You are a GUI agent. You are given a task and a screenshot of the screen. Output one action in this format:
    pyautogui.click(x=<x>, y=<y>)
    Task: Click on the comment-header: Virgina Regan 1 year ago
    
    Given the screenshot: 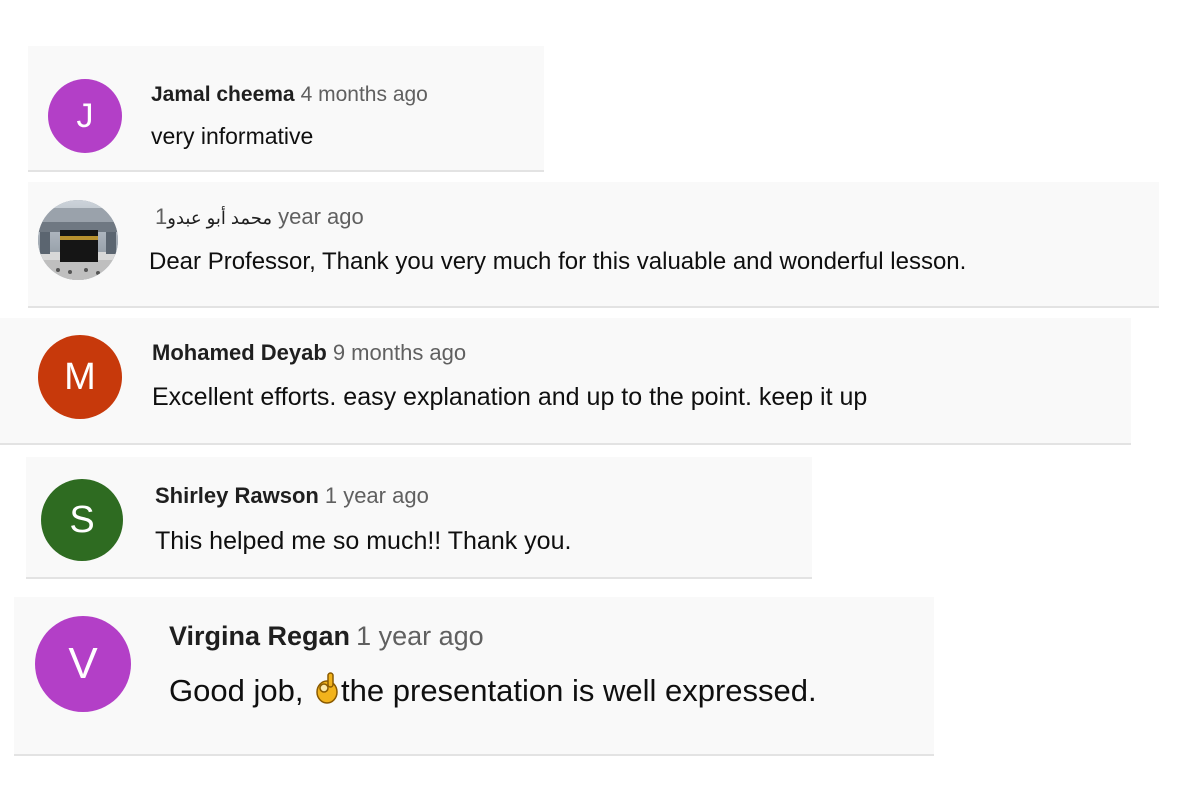 What is the action you would take?
    pyautogui.click(x=326, y=636)
    